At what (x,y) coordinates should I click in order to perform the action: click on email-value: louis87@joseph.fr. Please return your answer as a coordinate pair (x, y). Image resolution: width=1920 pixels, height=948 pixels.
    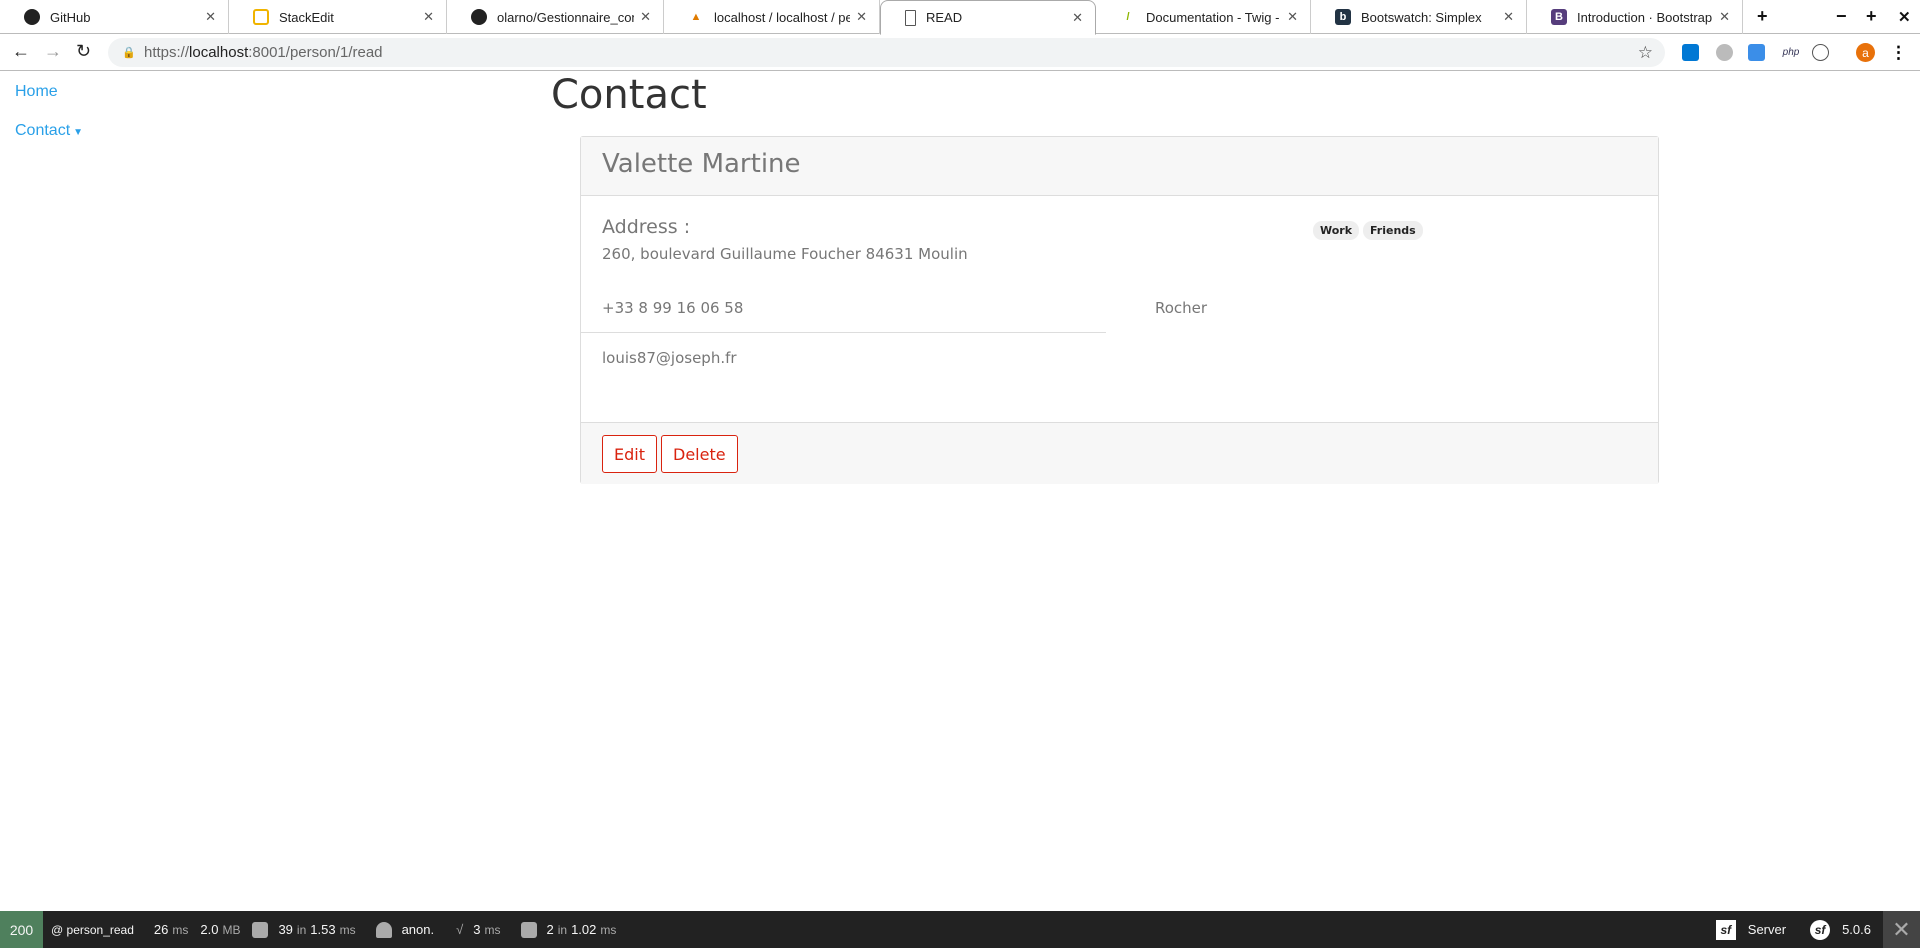
    Looking at the image, I should click on (669, 358).